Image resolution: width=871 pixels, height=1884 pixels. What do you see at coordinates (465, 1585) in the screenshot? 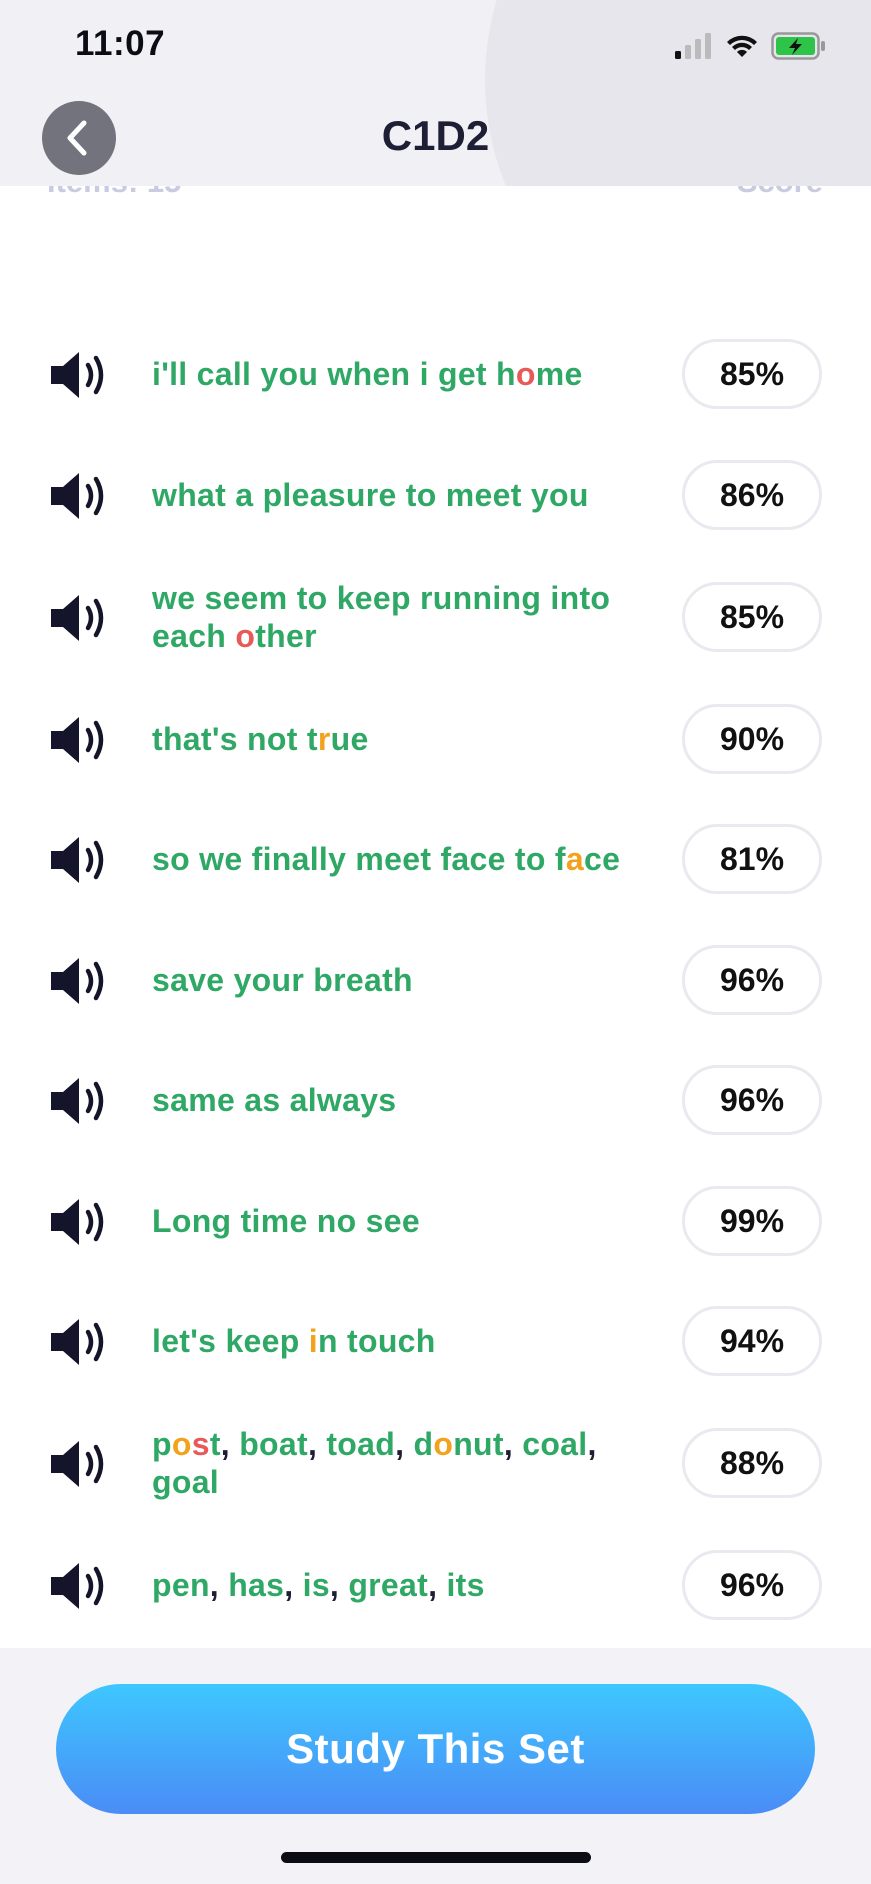
I see `phrase-segment: its` at bounding box center [465, 1585].